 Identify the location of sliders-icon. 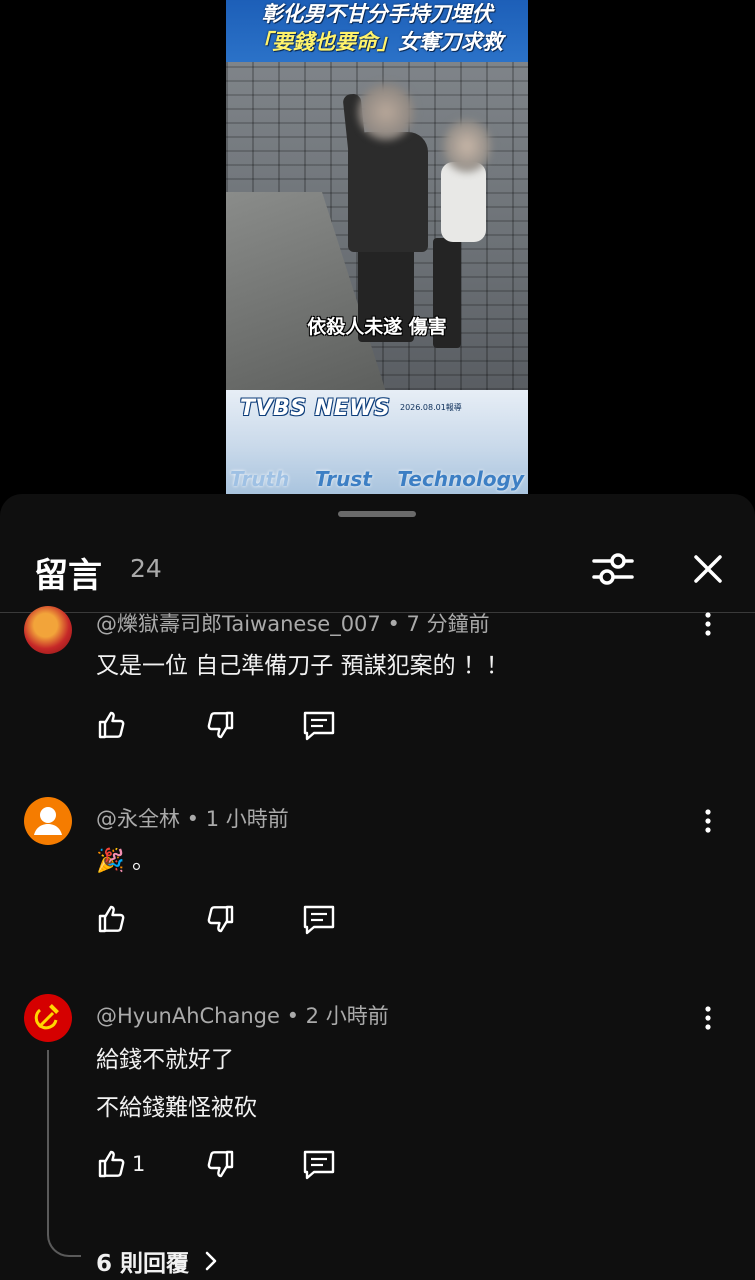
(613, 569).